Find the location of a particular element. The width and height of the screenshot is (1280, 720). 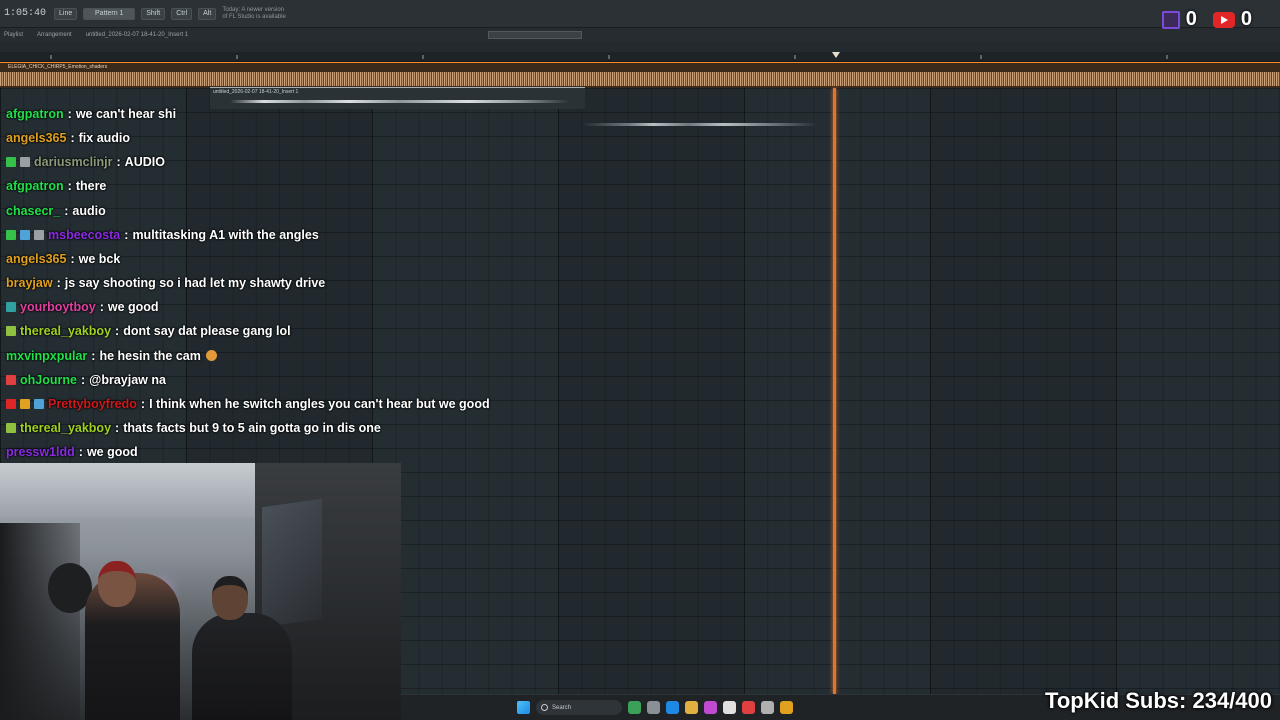

chat-username: chasecr_ is located at coordinates (33, 211).